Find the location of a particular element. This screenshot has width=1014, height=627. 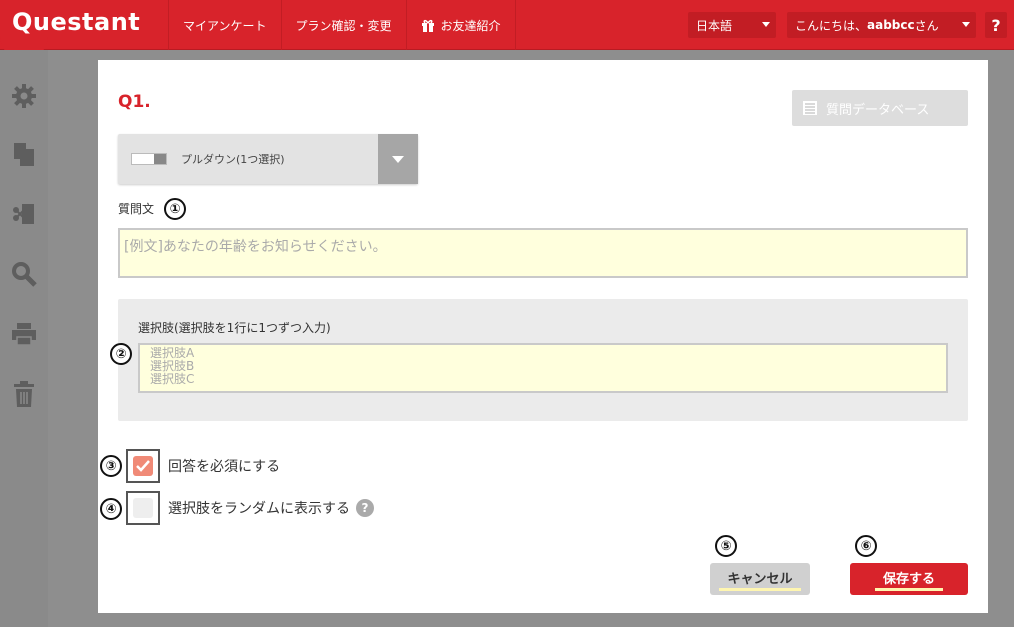

language-select: 日本語 is located at coordinates (732, 25).